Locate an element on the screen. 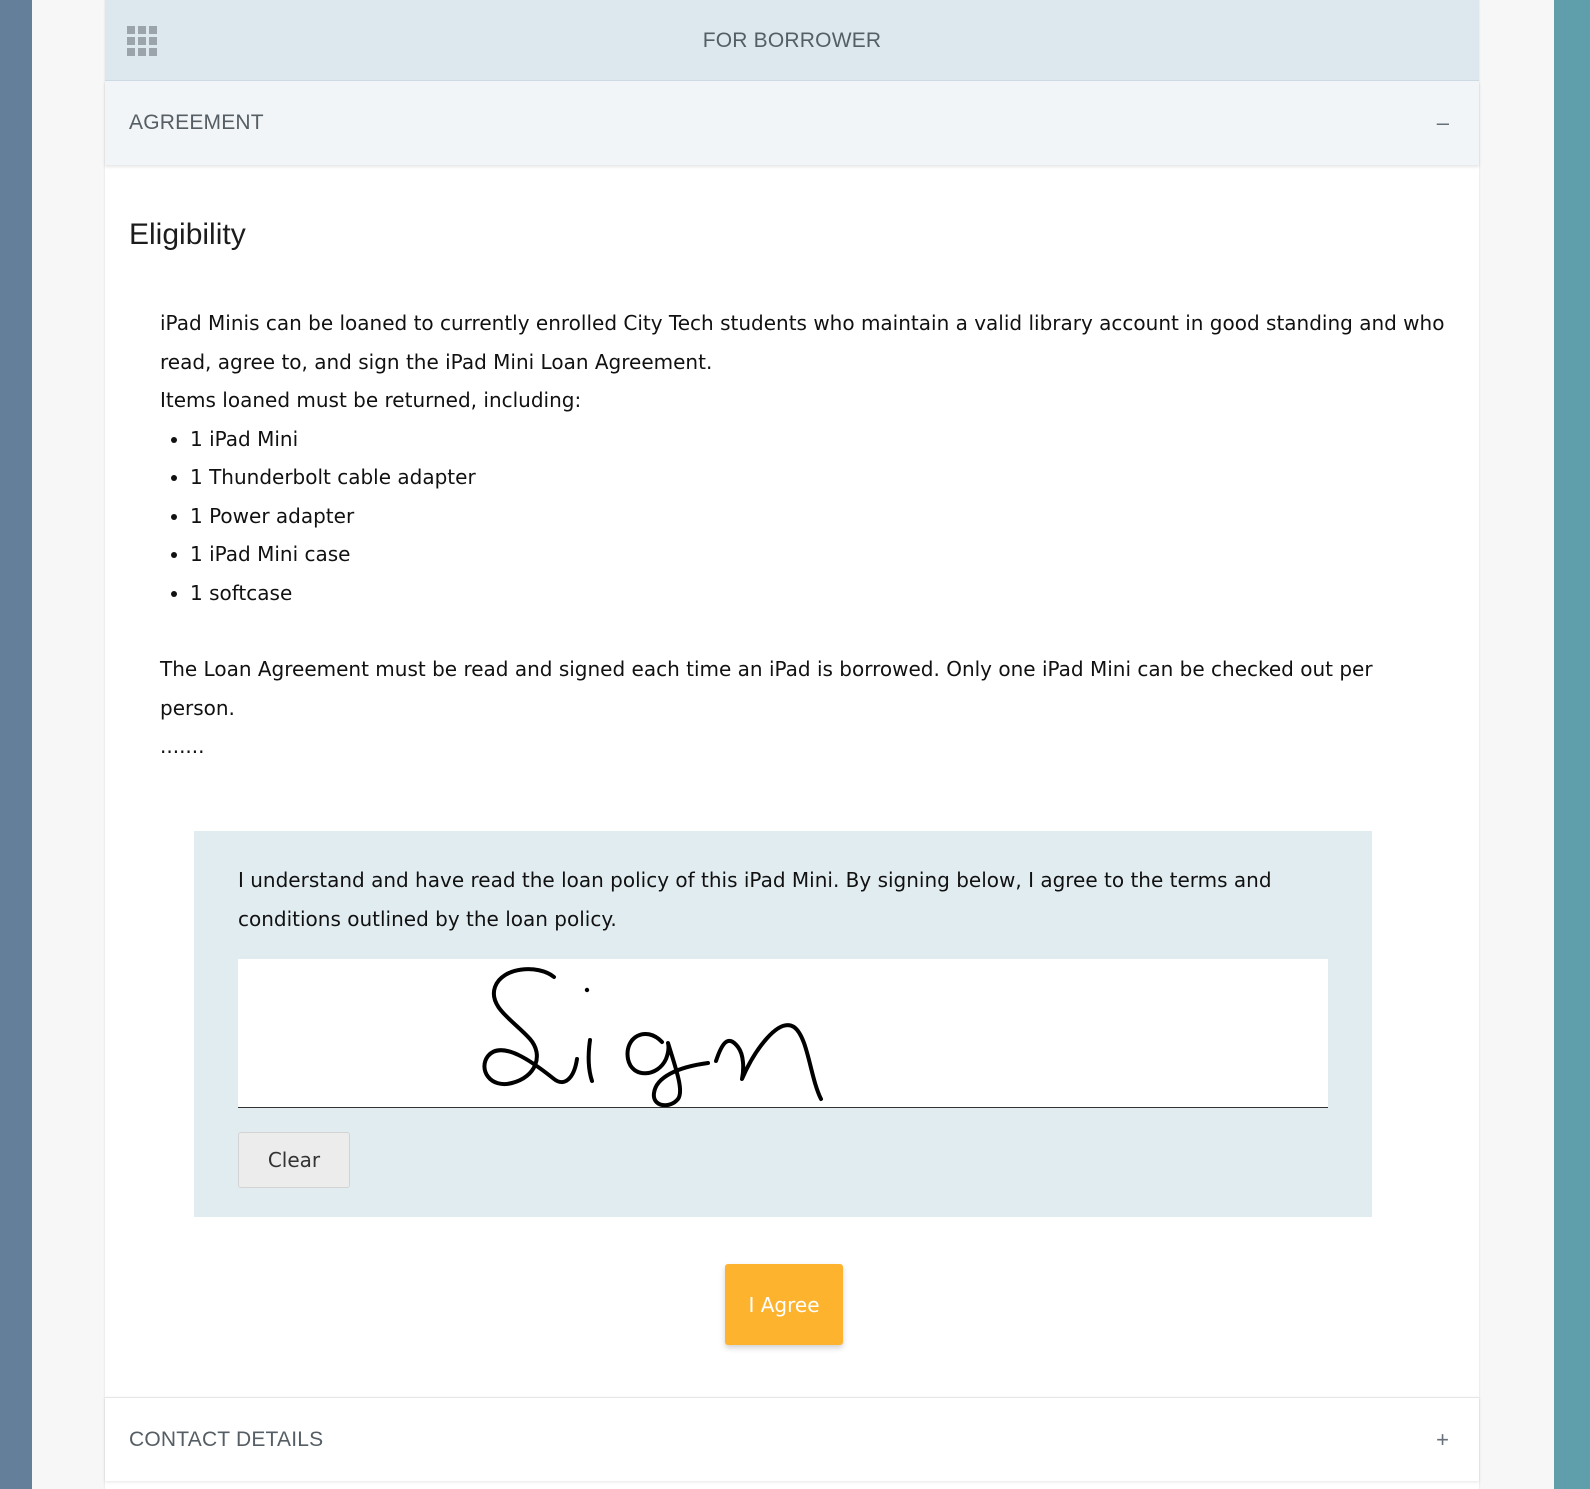  collapse-icon: – is located at coordinates (1443, 123).